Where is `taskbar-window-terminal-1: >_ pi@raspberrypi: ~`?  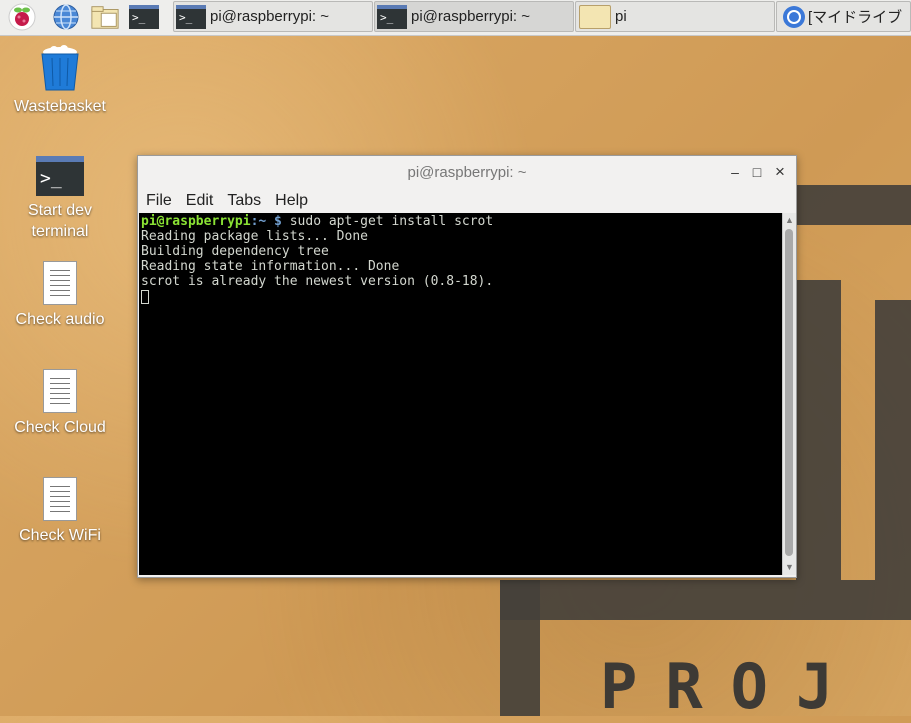 taskbar-window-terminal-1: >_ pi@raspberrypi: ~ is located at coordinates (273, 16).